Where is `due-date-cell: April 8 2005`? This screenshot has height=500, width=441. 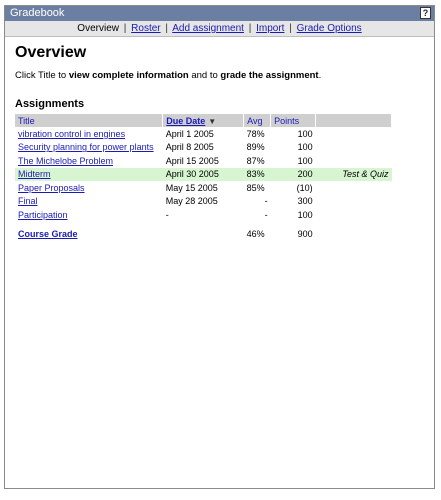 due-date-cell: April 8 2005 is located at coordinates (189, 147).